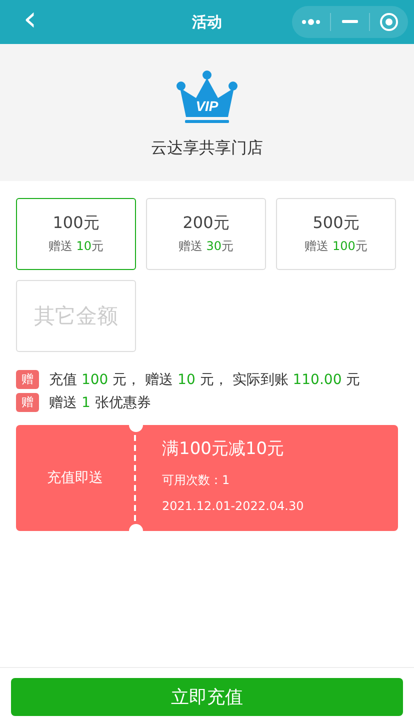  Describe the element at coordinates (311, 22) in the screenshot. I see `more-icon` at that location.